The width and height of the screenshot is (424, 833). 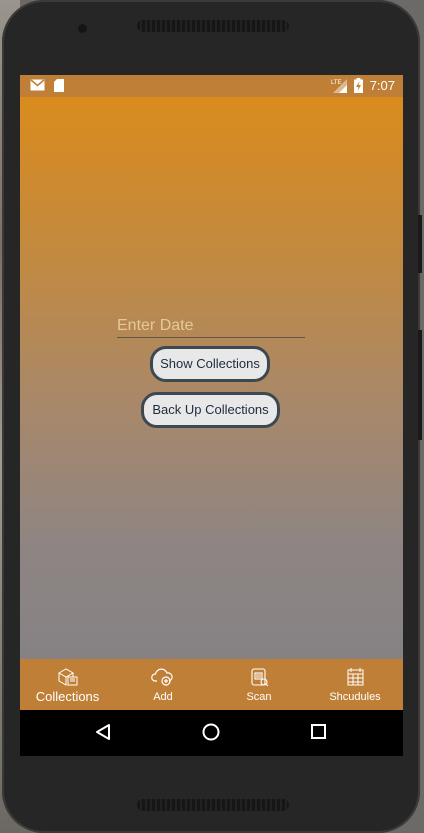 I want to click on back-icon, so click(x=103, y=734).